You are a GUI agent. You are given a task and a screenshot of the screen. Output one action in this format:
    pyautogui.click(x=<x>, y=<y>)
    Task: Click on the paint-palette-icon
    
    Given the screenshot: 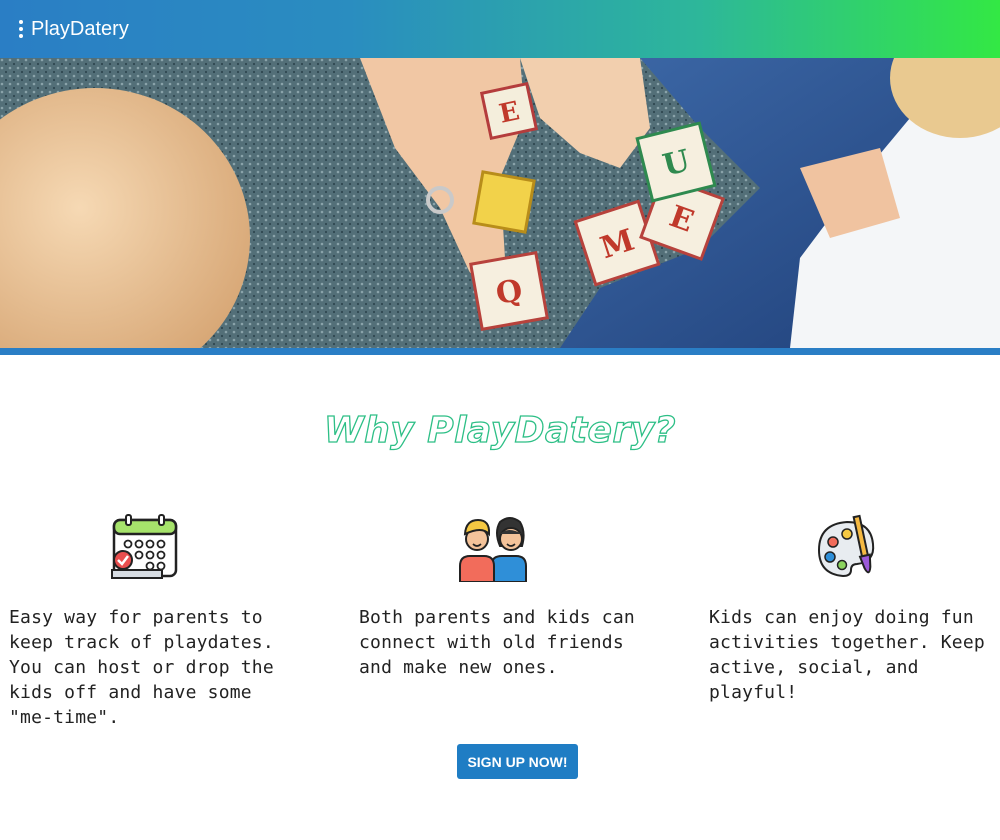 What is the action you would take?
    pyautogui.click(x=848, y=547)
    